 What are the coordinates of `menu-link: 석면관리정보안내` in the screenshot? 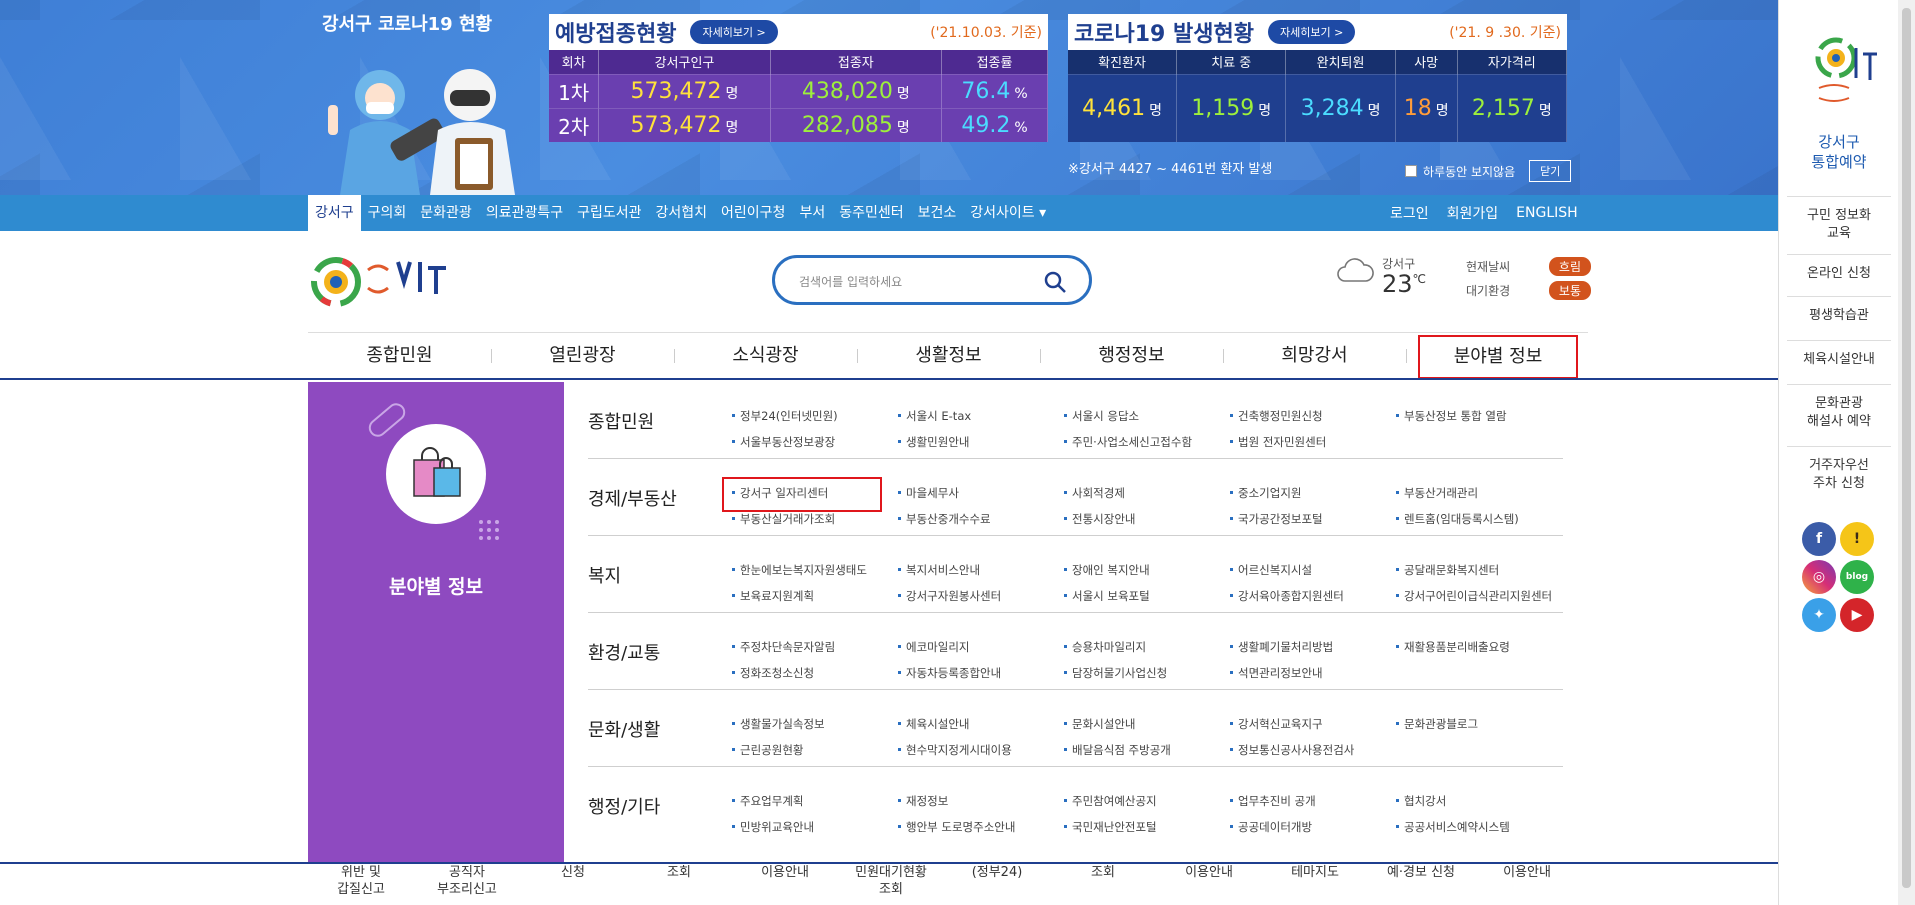 It's located at (1311, 673).